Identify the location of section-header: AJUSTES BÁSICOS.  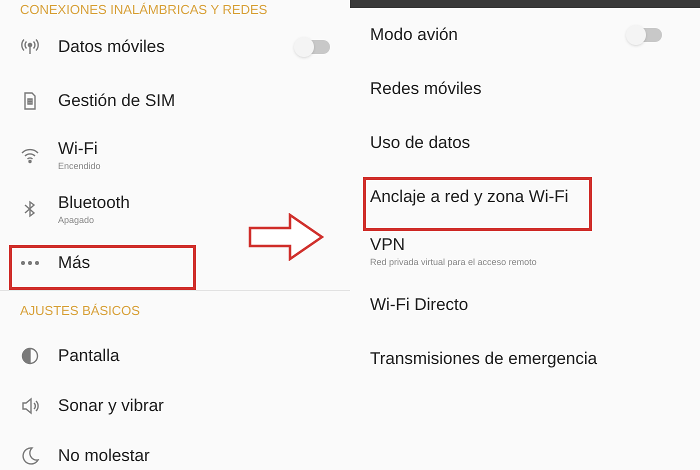
(80, 311).